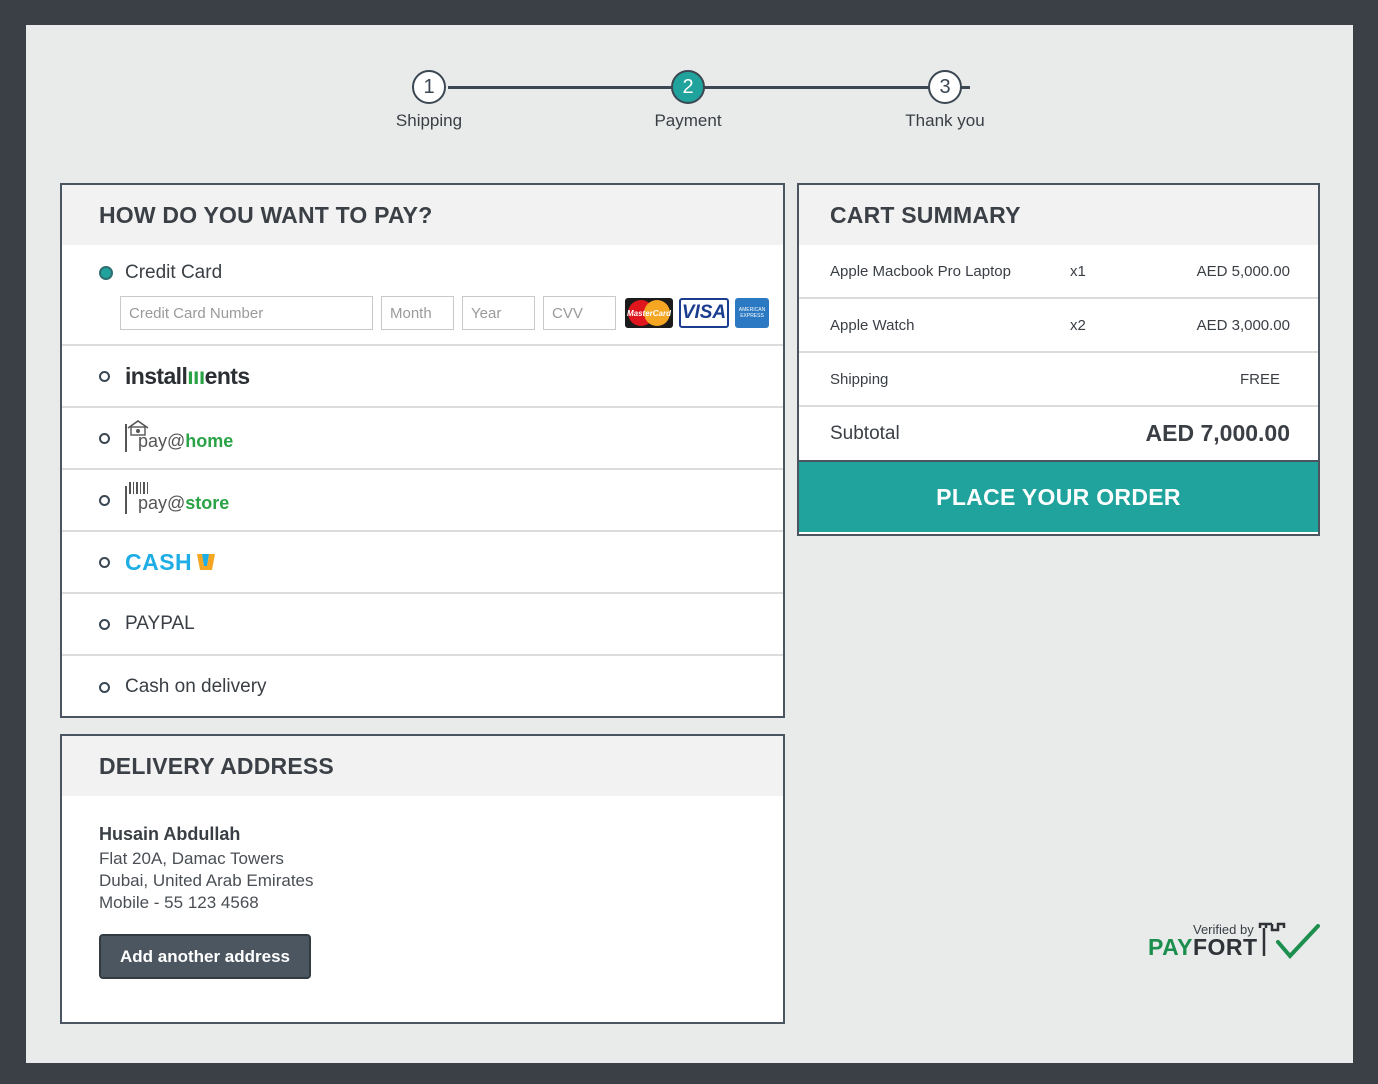  Describe the element at coordinates (422, 563) in the screenshot. I see `option-cashu: CASH` at that location.